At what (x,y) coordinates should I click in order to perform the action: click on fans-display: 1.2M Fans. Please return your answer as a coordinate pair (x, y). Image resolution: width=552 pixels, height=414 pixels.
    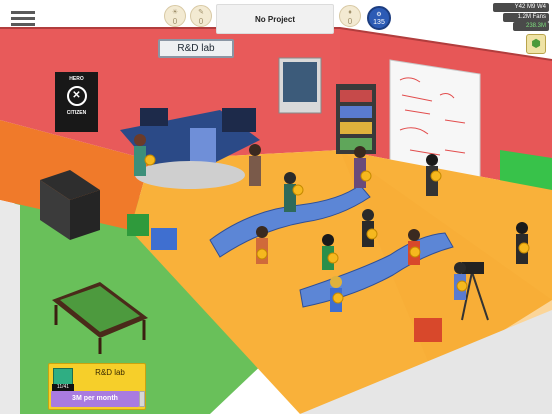
    Looking at the image, I should click on (526, 17).